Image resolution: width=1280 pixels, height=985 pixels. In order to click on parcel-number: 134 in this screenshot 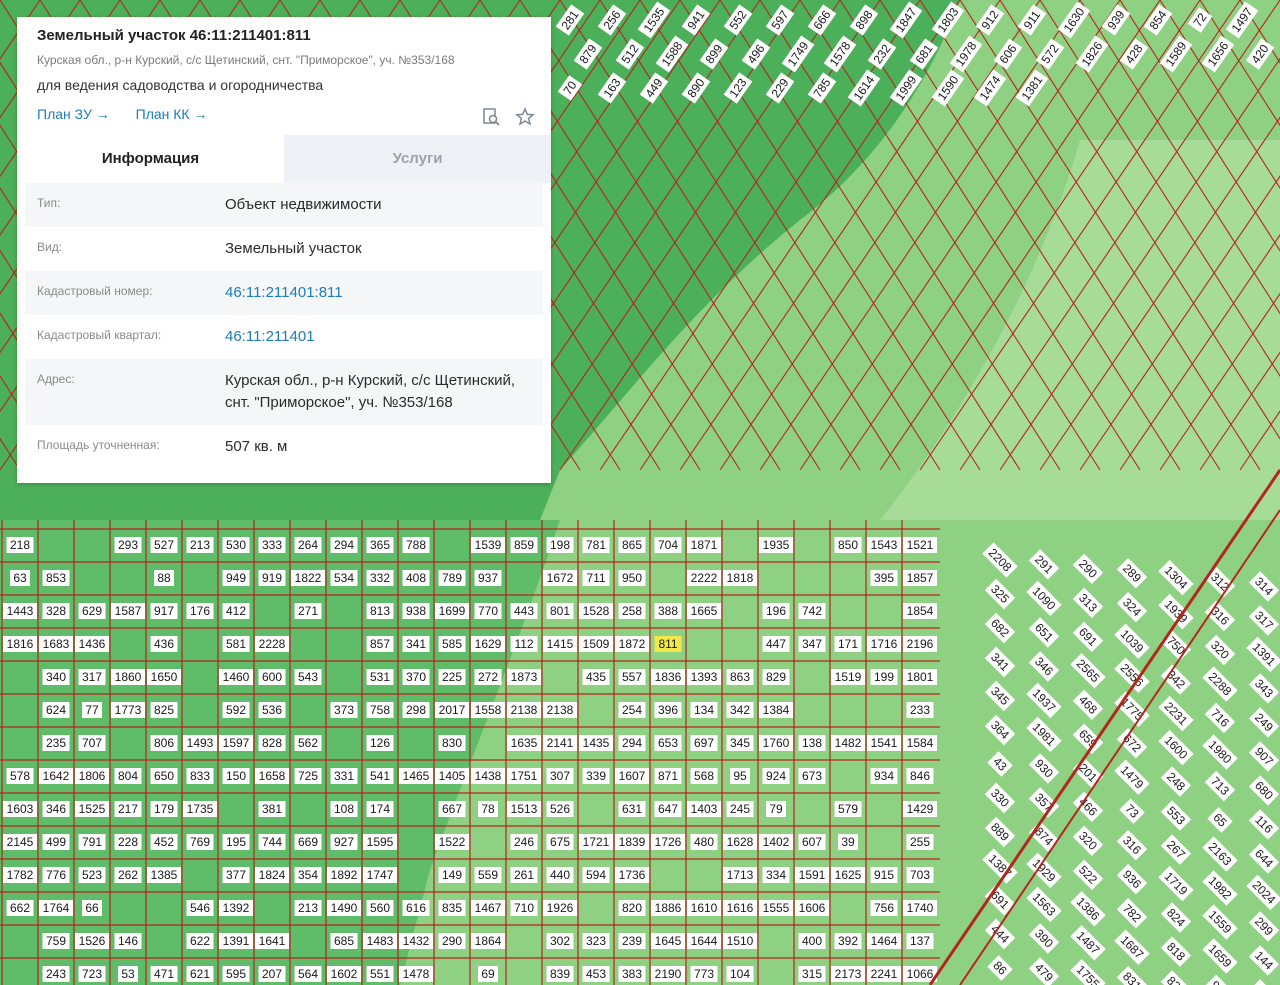, I will do `click(704, 710)`.